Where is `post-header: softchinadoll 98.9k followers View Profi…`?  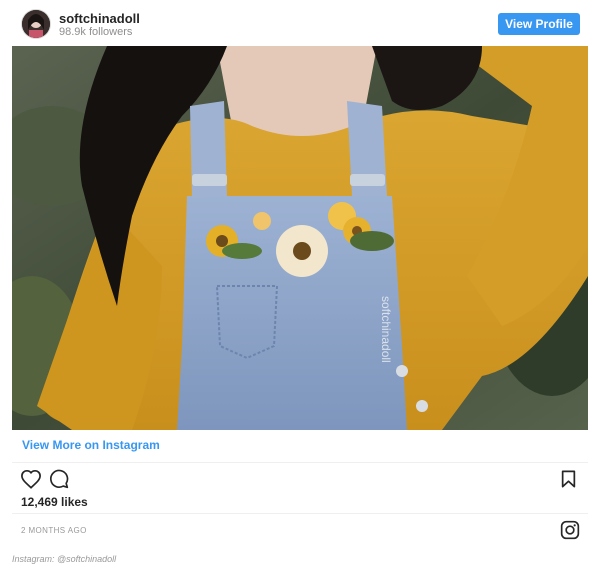
post-header: softchinadoll 98.9k followers View Profi… is located at coordinates (300, 23).